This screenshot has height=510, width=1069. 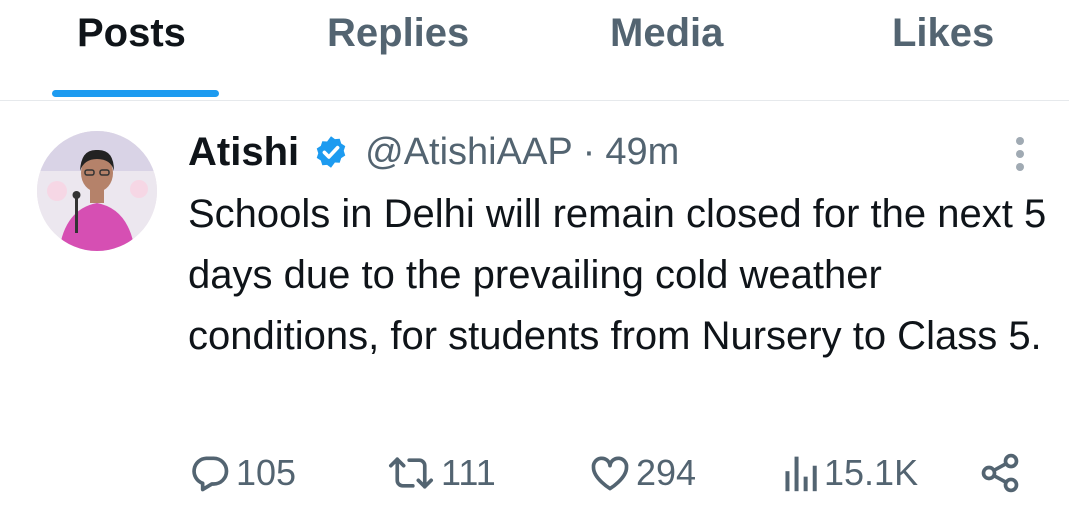 I want to click on share-button, so click(x=1000, y=473).